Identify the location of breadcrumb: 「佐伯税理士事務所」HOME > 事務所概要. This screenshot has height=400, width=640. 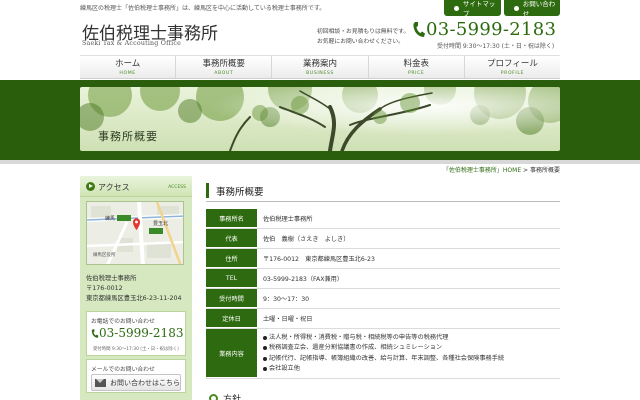
(501, 169).